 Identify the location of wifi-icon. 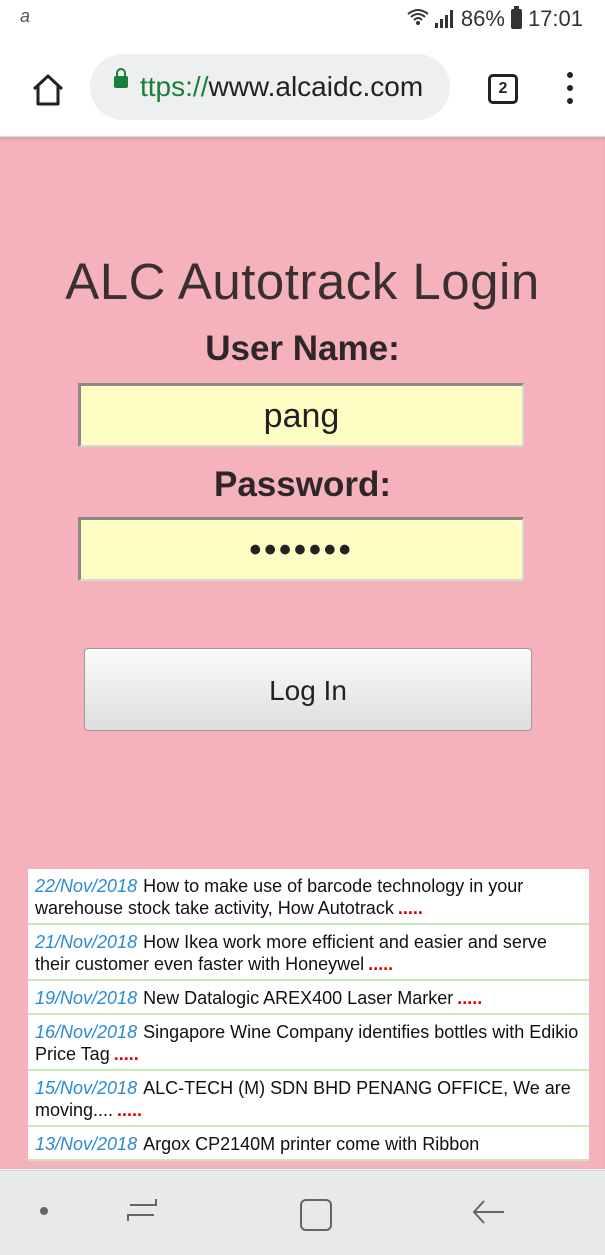
(418, 19).